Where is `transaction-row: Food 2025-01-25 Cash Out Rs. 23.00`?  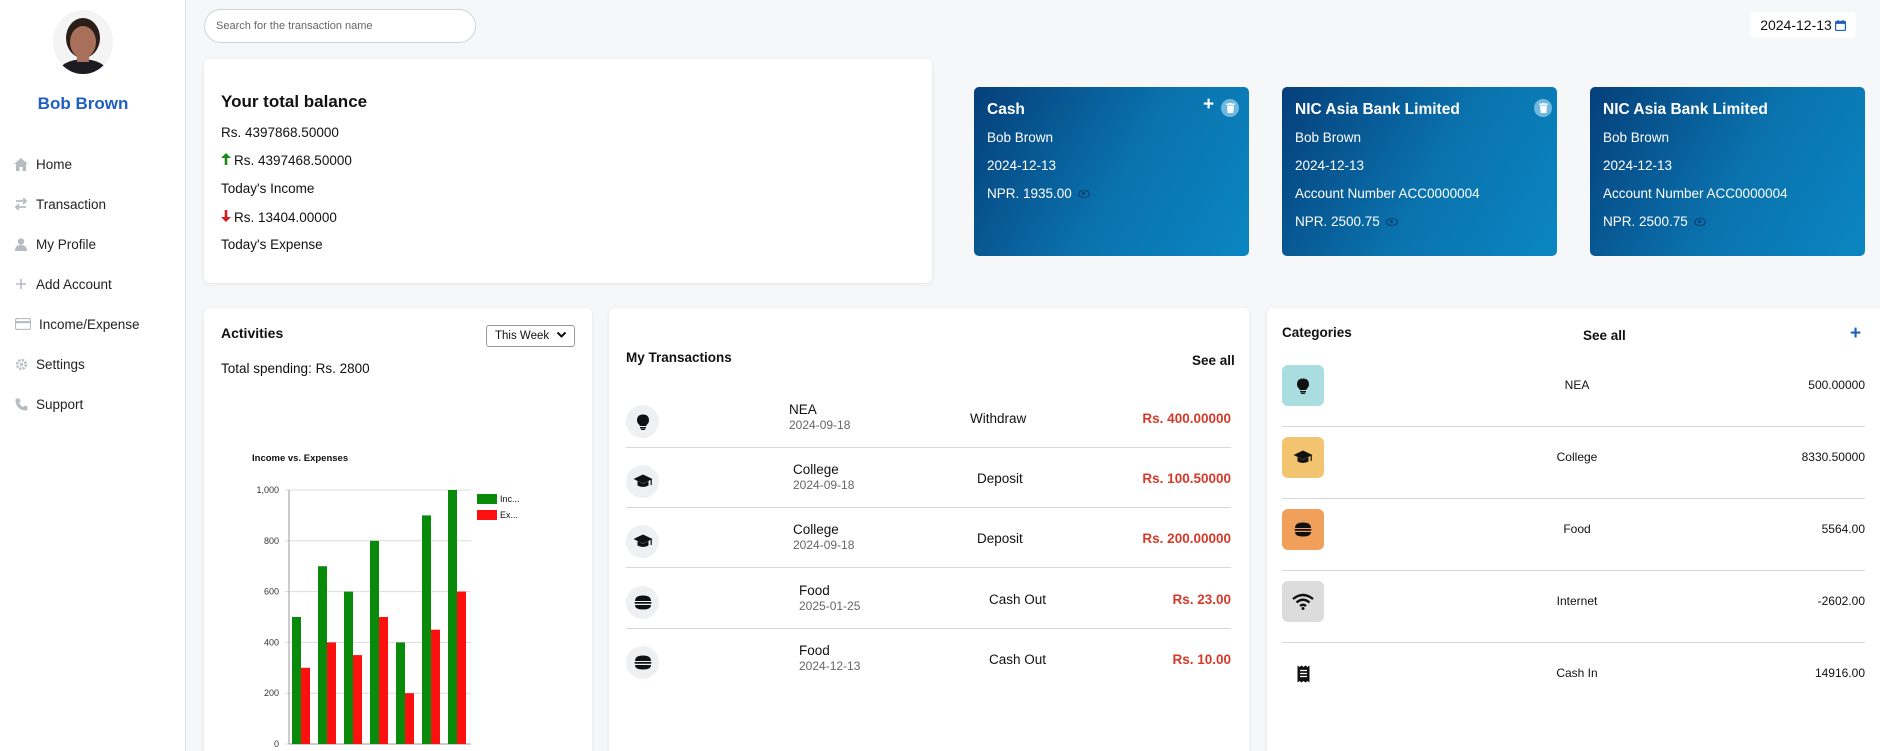 transaction-row: Food 2025-01-25 Cash Out Rs. 23.00 is located at coordinates (928, 599).